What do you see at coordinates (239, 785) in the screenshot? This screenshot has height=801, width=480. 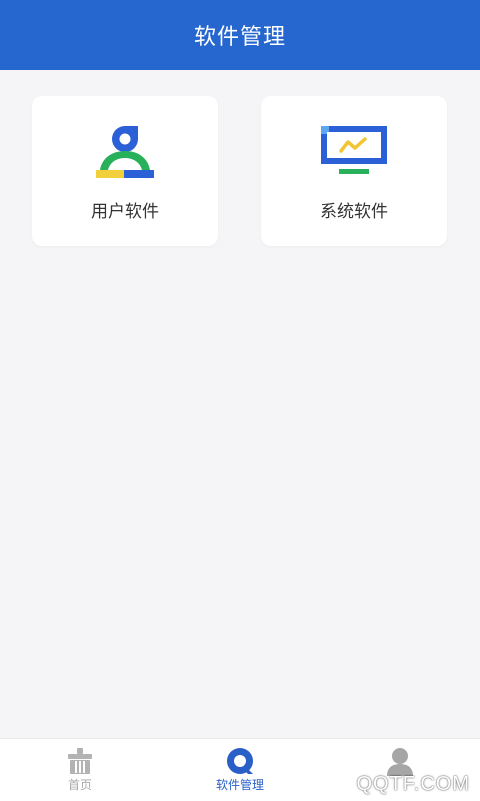 I see `tab-software-label: 软件管理` at bounding box center [239, 785].